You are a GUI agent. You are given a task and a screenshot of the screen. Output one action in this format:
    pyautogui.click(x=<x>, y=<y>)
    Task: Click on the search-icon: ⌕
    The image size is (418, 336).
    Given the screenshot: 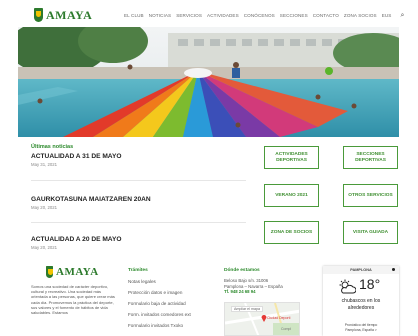 What is the action you would take?
    pyautogui.click(x=402, y=15)
    